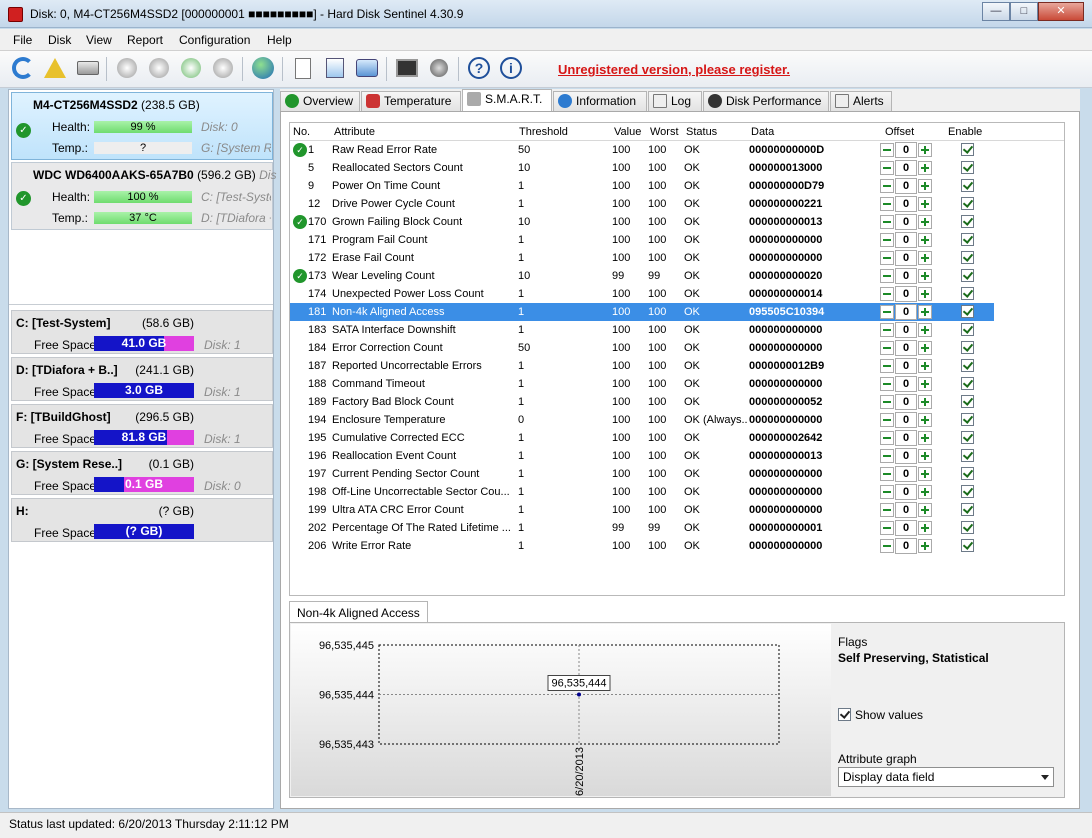 This screenshot has width=1092, height=838. Describe the element at coordinates (301, 132) in the screenshot. I see `col-no: No.` at that location.